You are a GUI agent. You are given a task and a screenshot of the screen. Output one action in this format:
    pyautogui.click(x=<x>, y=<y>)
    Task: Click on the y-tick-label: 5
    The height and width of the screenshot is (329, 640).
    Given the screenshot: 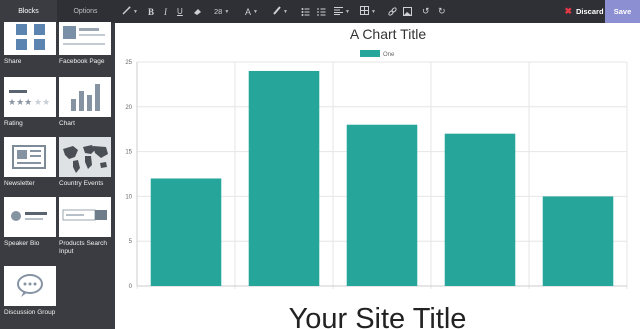 What is the action you would take?
    pyautogui.click(x=131, y=242)
    